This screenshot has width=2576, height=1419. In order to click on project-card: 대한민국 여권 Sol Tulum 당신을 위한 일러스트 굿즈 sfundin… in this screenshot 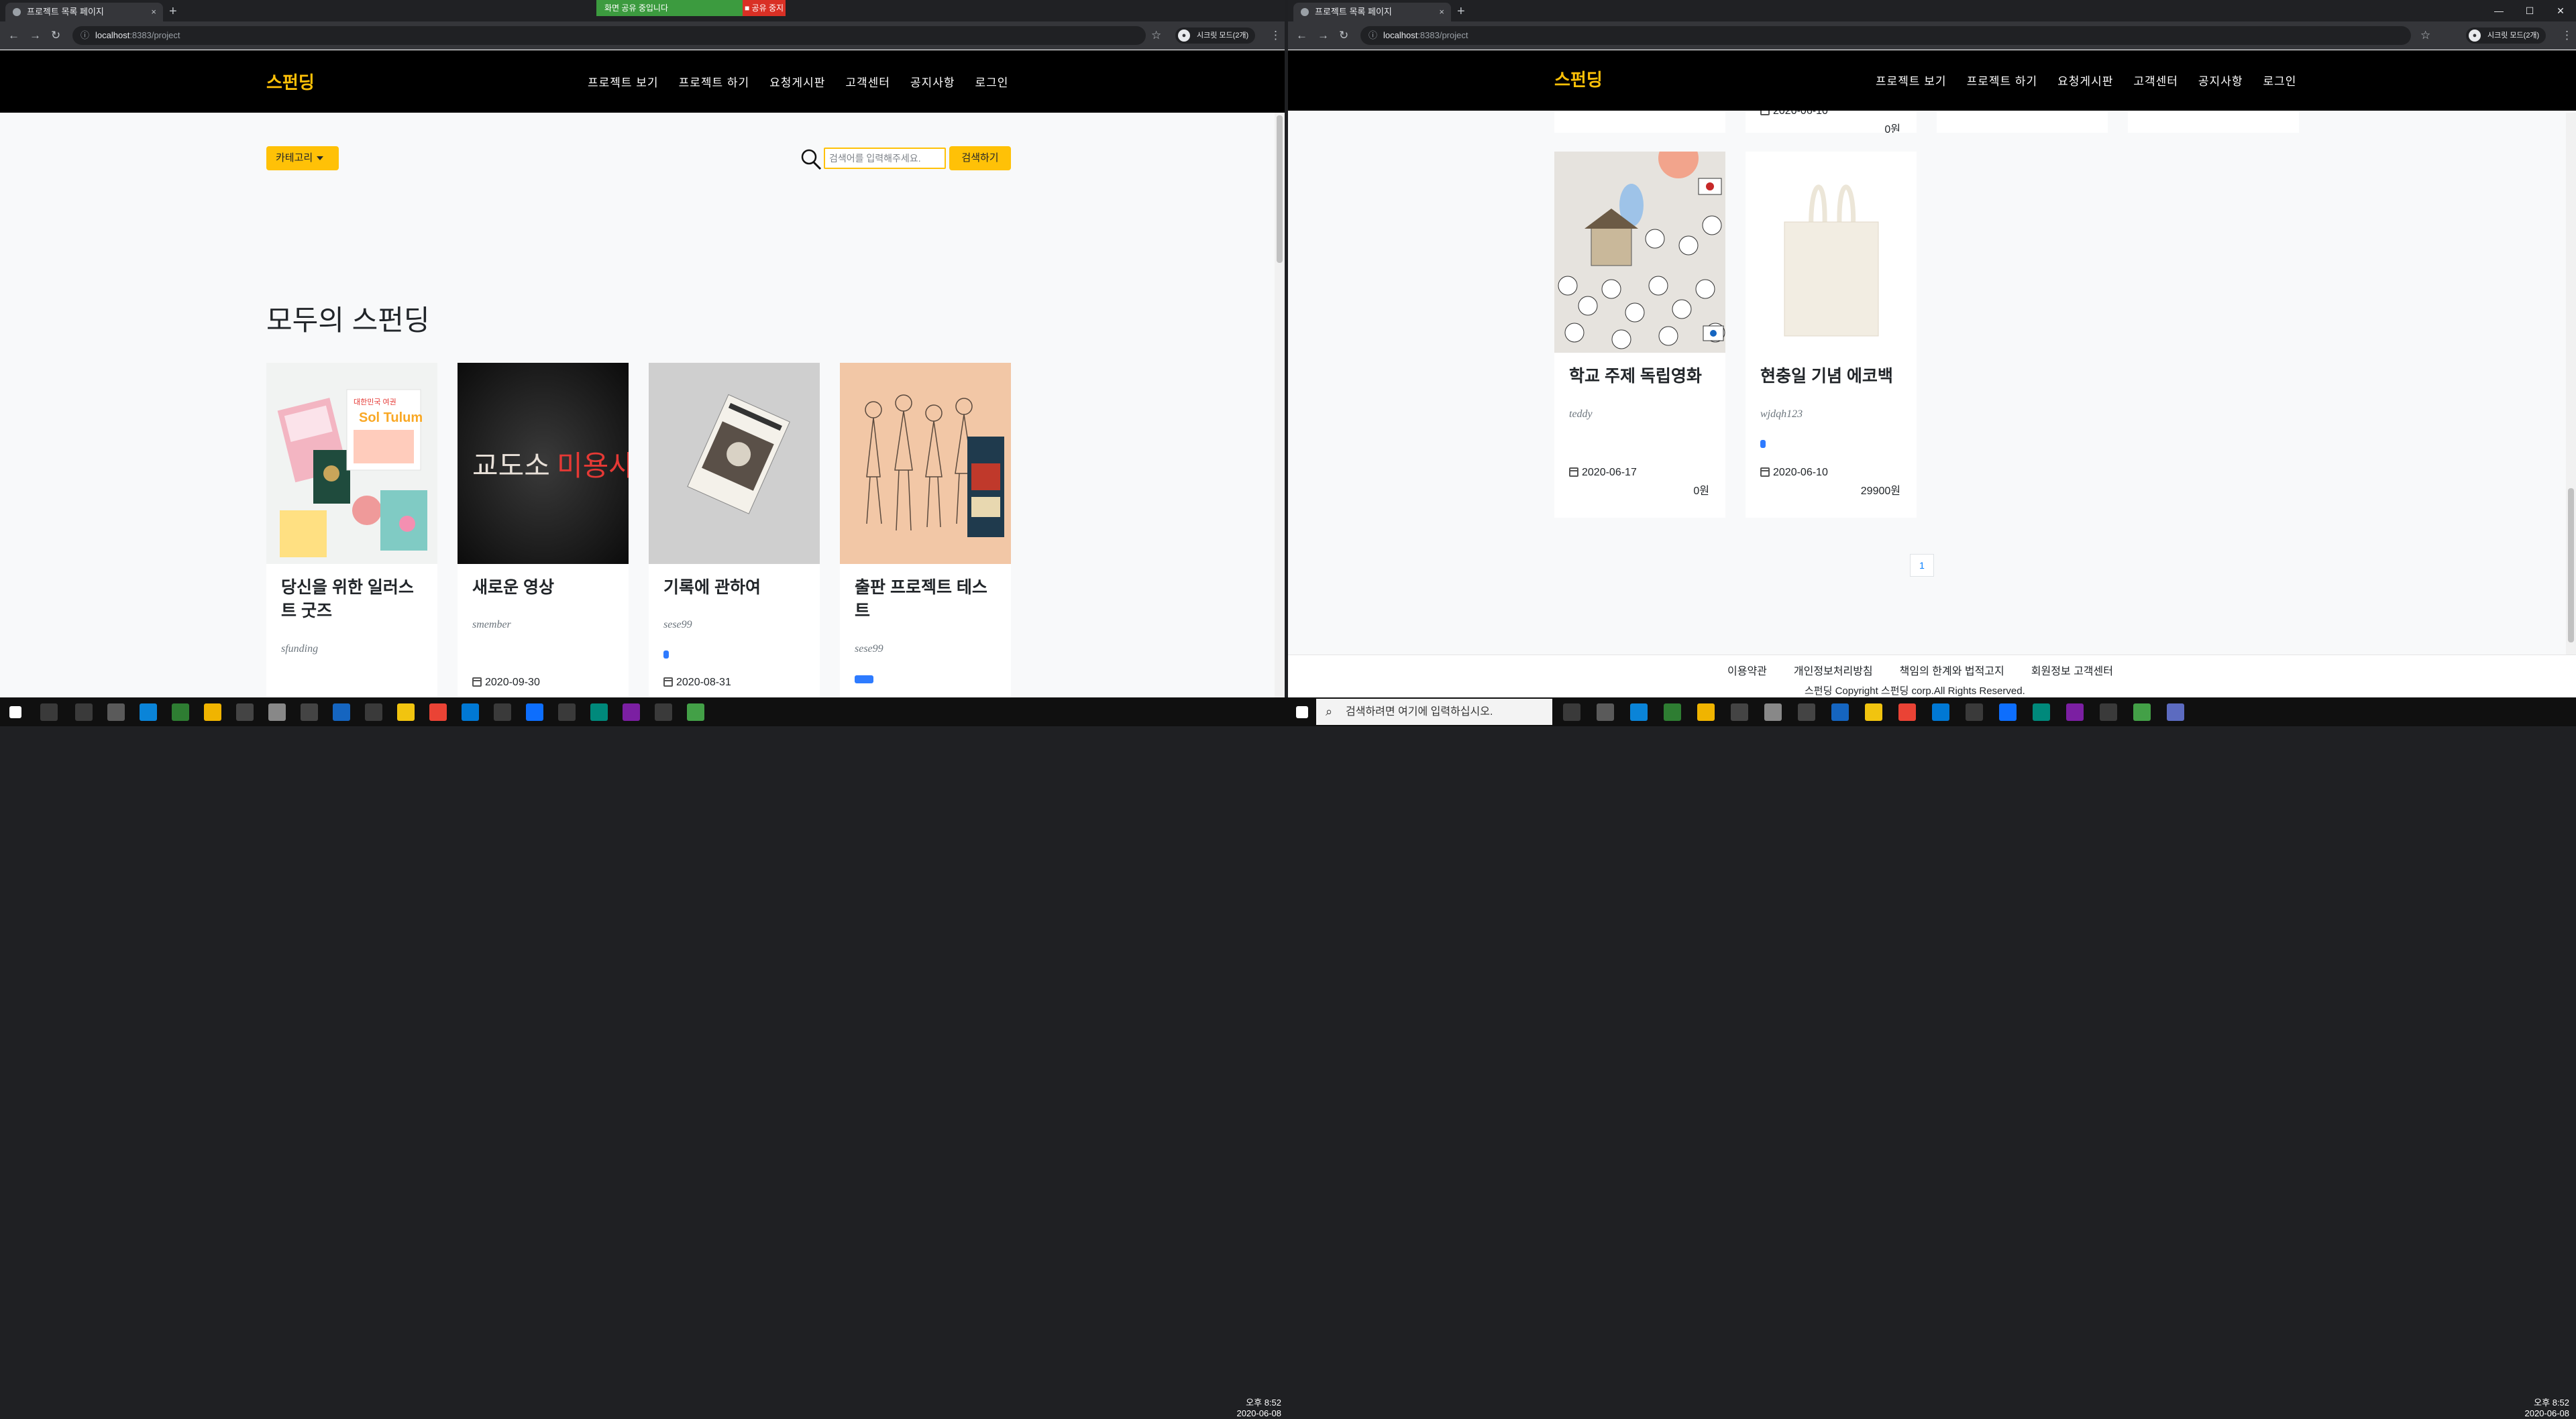, I will do `click(351, 530)`.